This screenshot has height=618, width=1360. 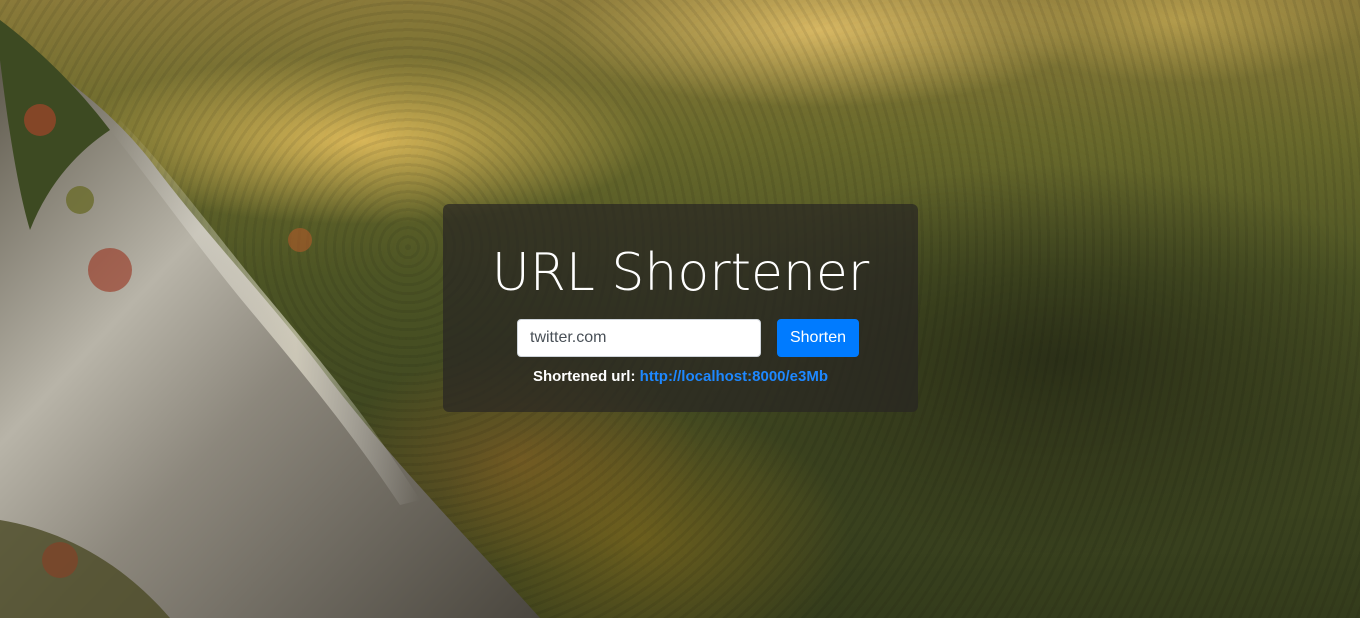 I want to click on shortened-url-label: Shortened url:, so click(x=584, y=376).